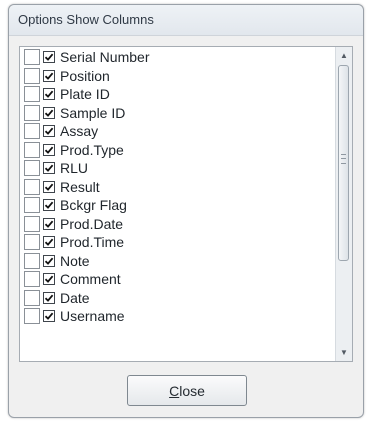 The width and height of the screenshot is (370, 423). What do you see at coordinates (85, 75) in the screenshot?
I see `column-label: Position` at bounding box center [85, 75].